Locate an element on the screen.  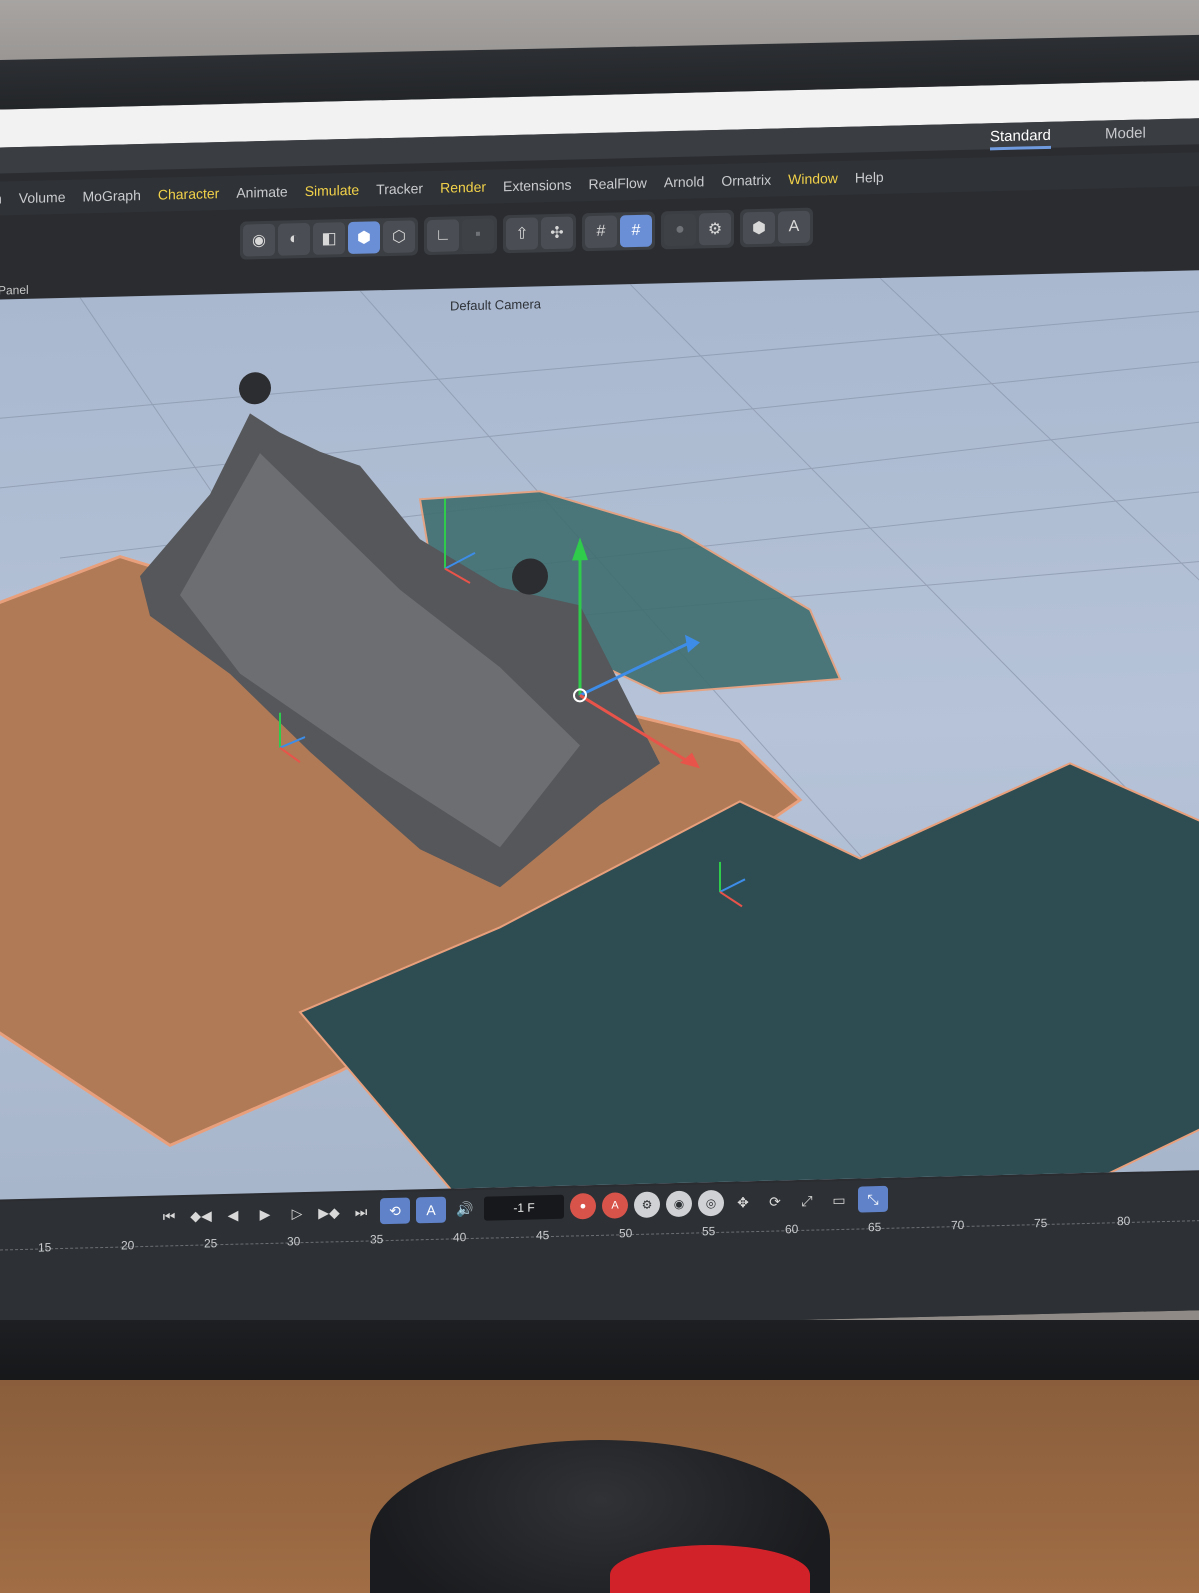
floating-rock is located at coordinates (255, 388).